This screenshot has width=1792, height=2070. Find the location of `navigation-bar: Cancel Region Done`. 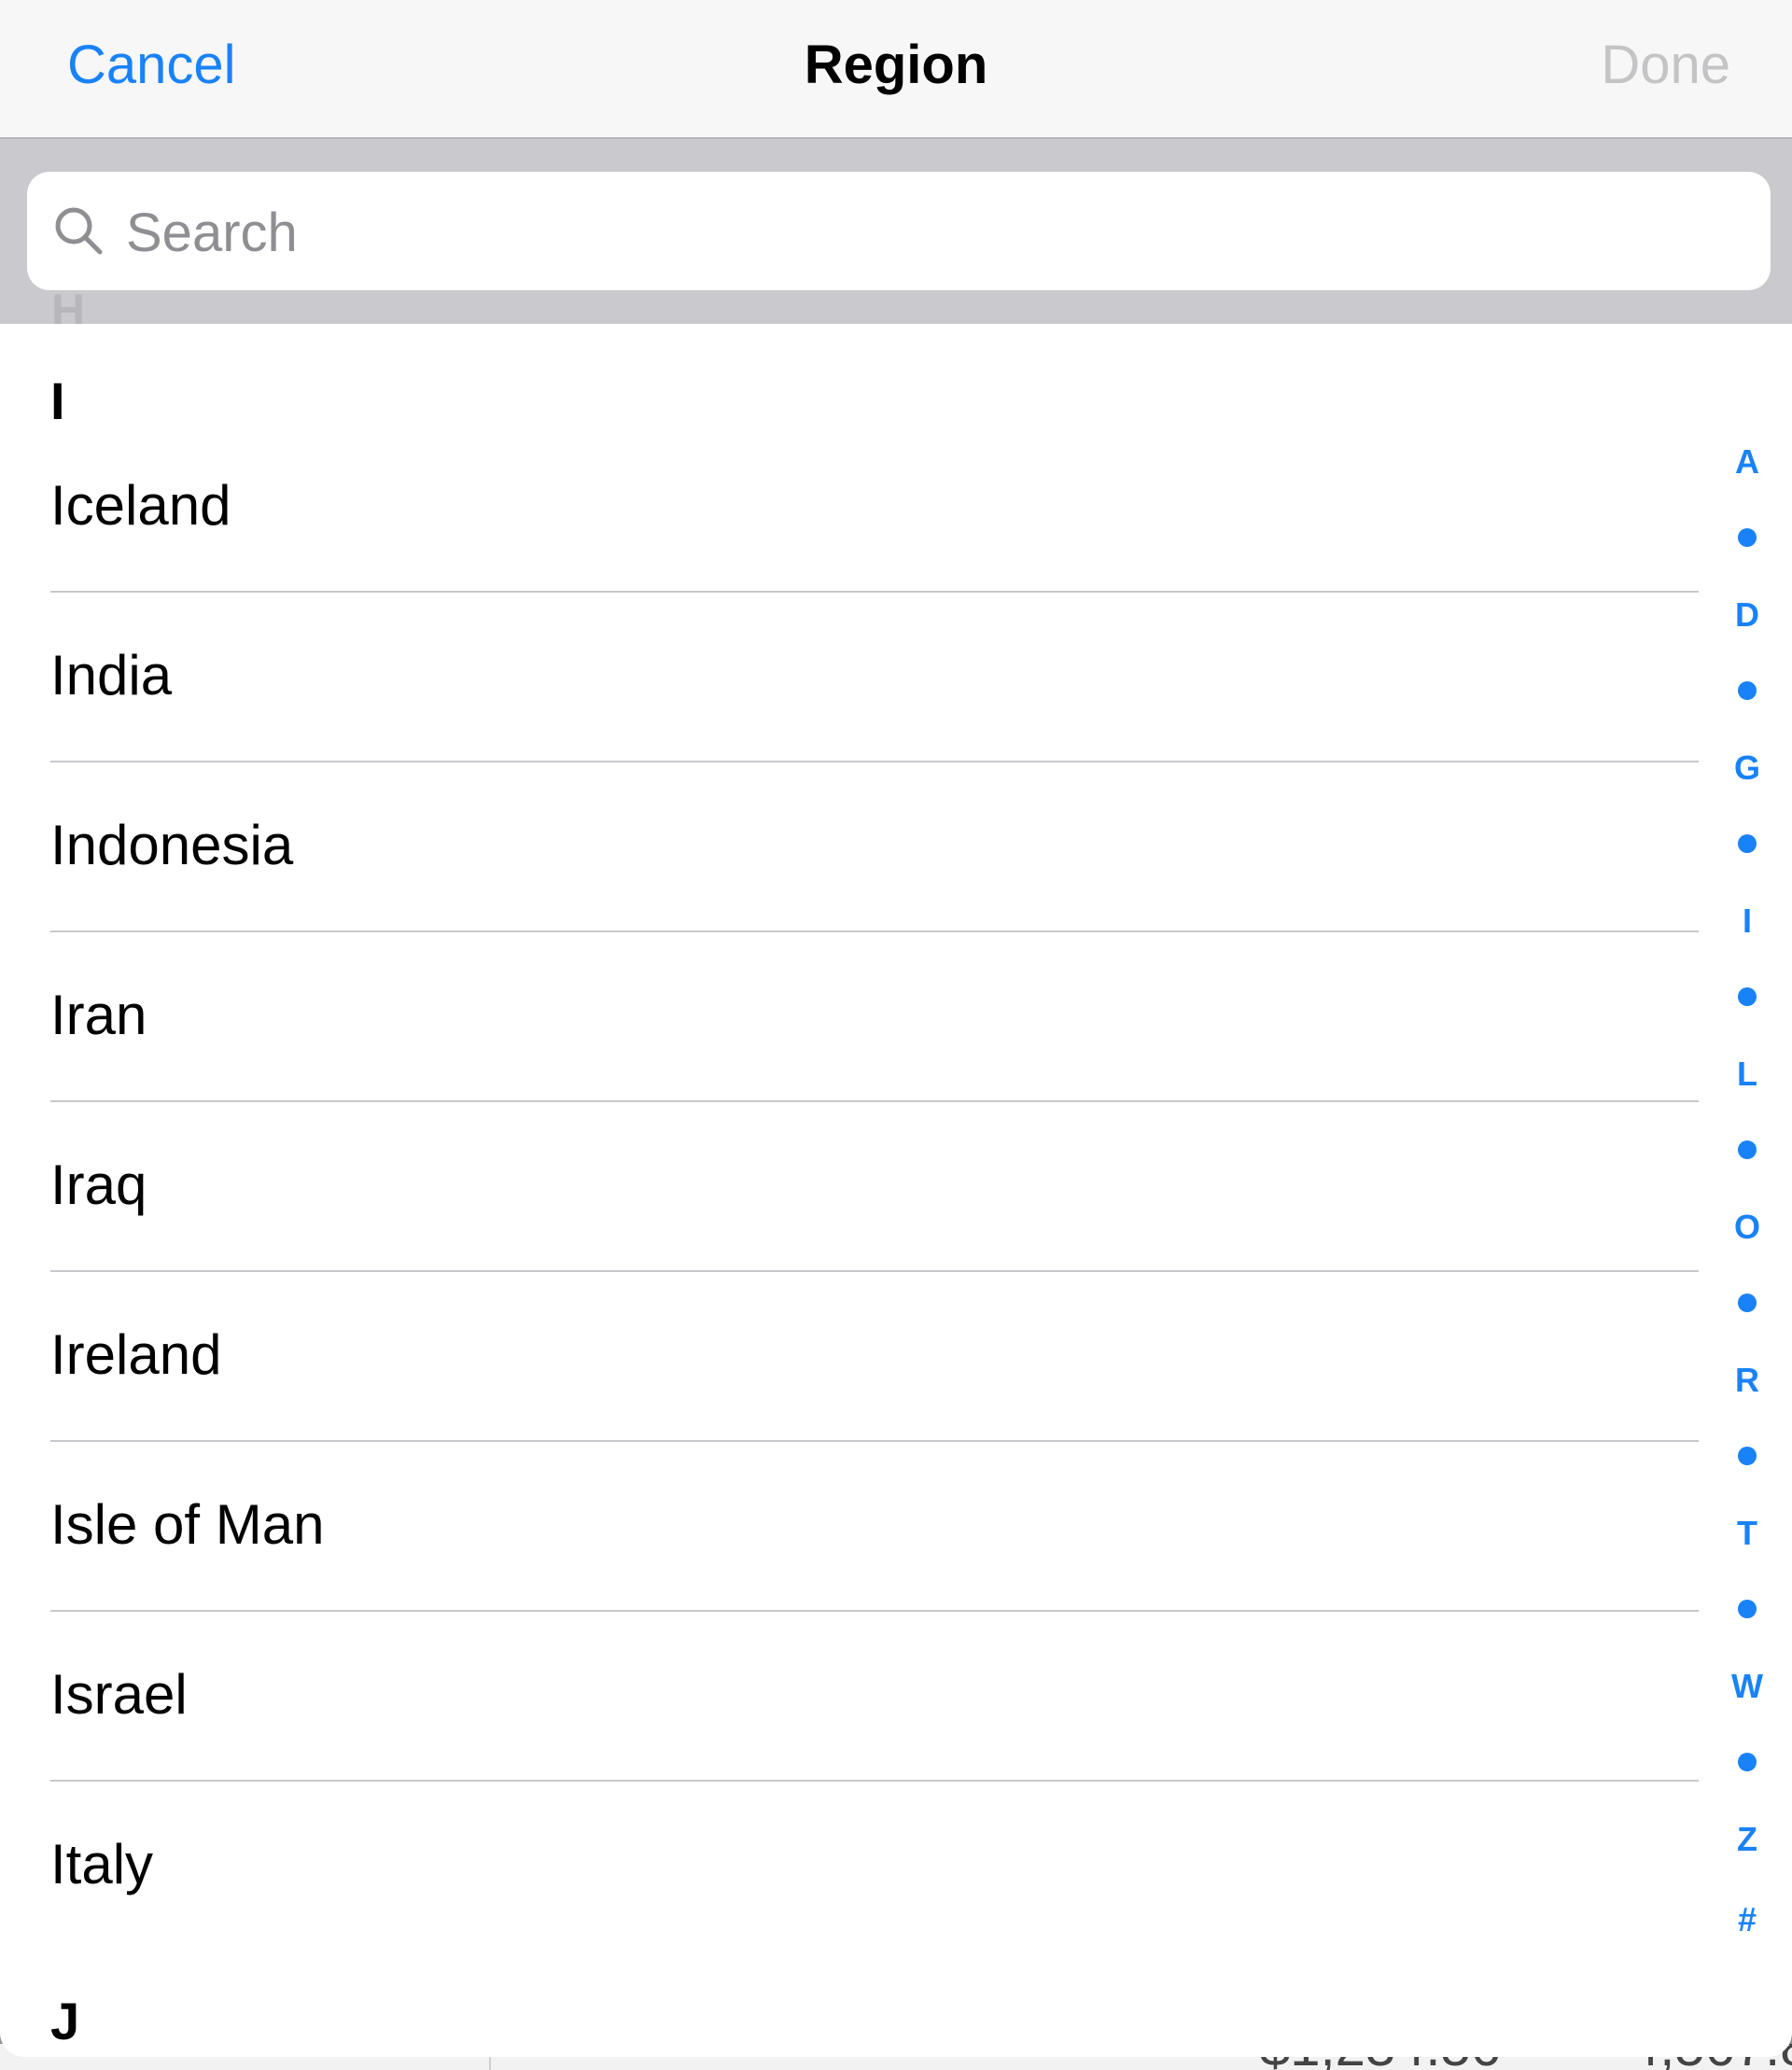

navigation-bar: Cancel Region Done is located at coordinates (896, 69).